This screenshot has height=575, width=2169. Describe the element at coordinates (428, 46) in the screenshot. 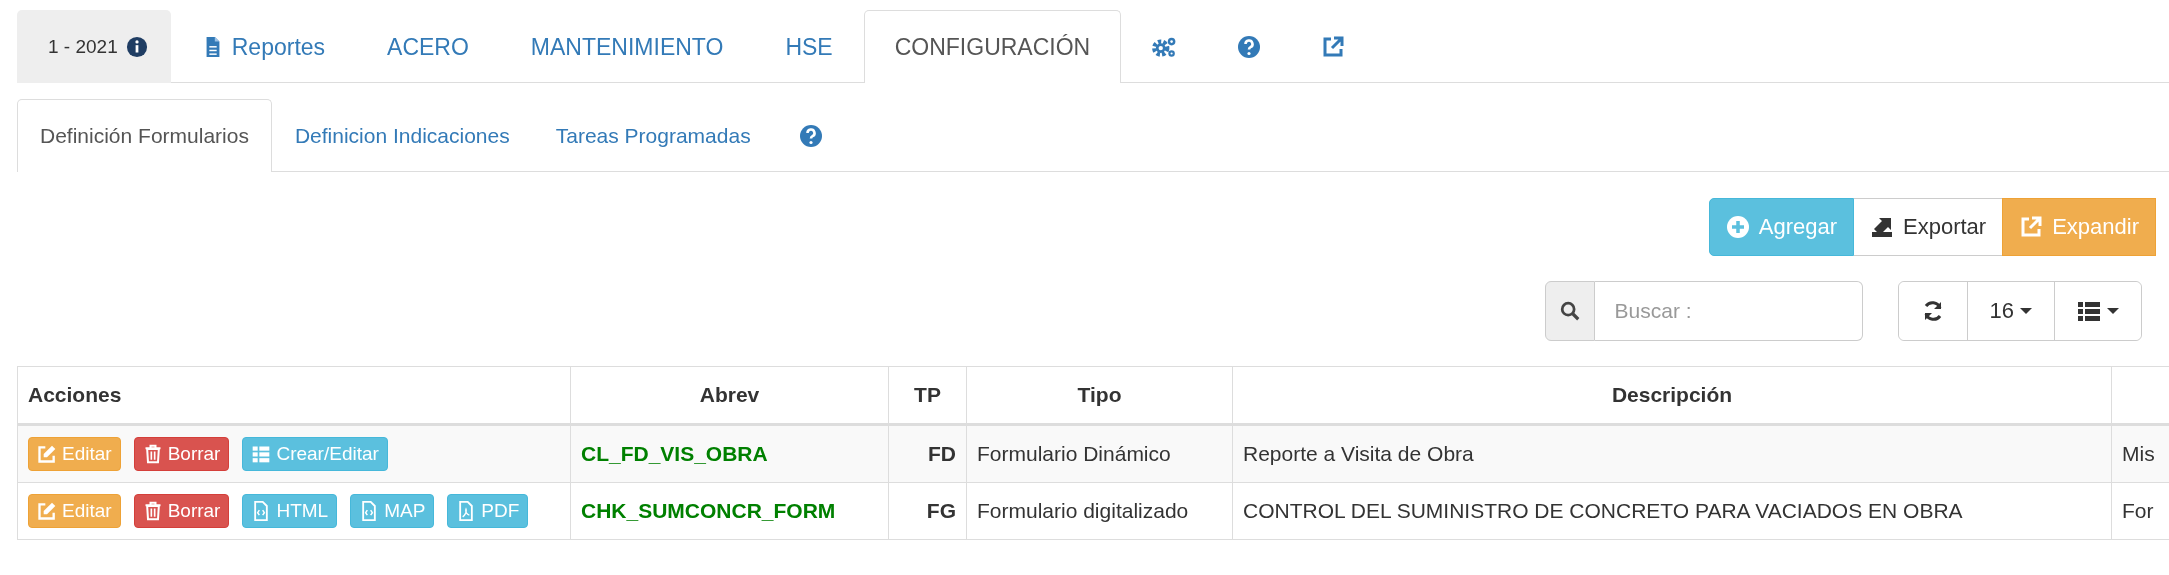

I see `tab: ACERO` at that location.